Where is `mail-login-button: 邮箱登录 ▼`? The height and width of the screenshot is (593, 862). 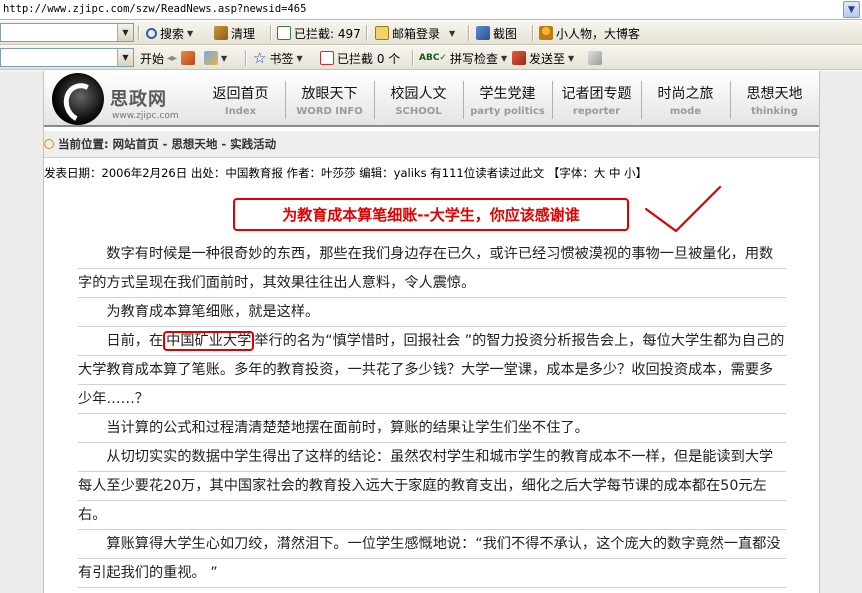 mail-login-button: 邮箱登录 ▼ is located at coordinates (415, 33).